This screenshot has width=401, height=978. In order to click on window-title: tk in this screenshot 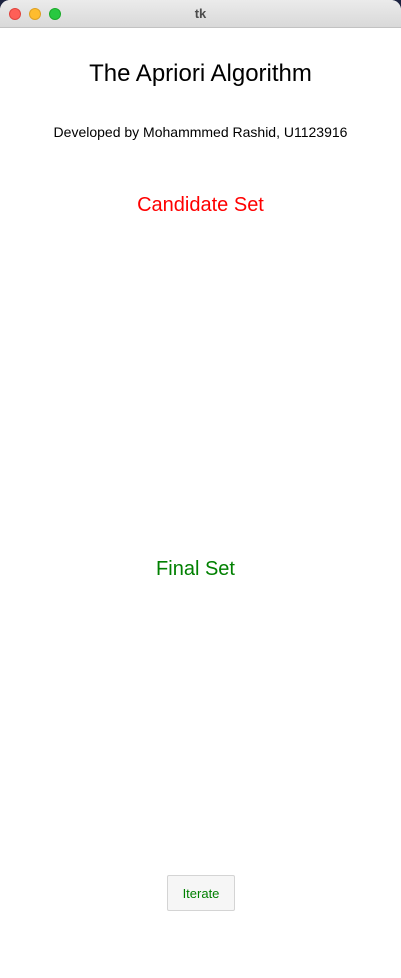, I will do `click(200, 13)`.